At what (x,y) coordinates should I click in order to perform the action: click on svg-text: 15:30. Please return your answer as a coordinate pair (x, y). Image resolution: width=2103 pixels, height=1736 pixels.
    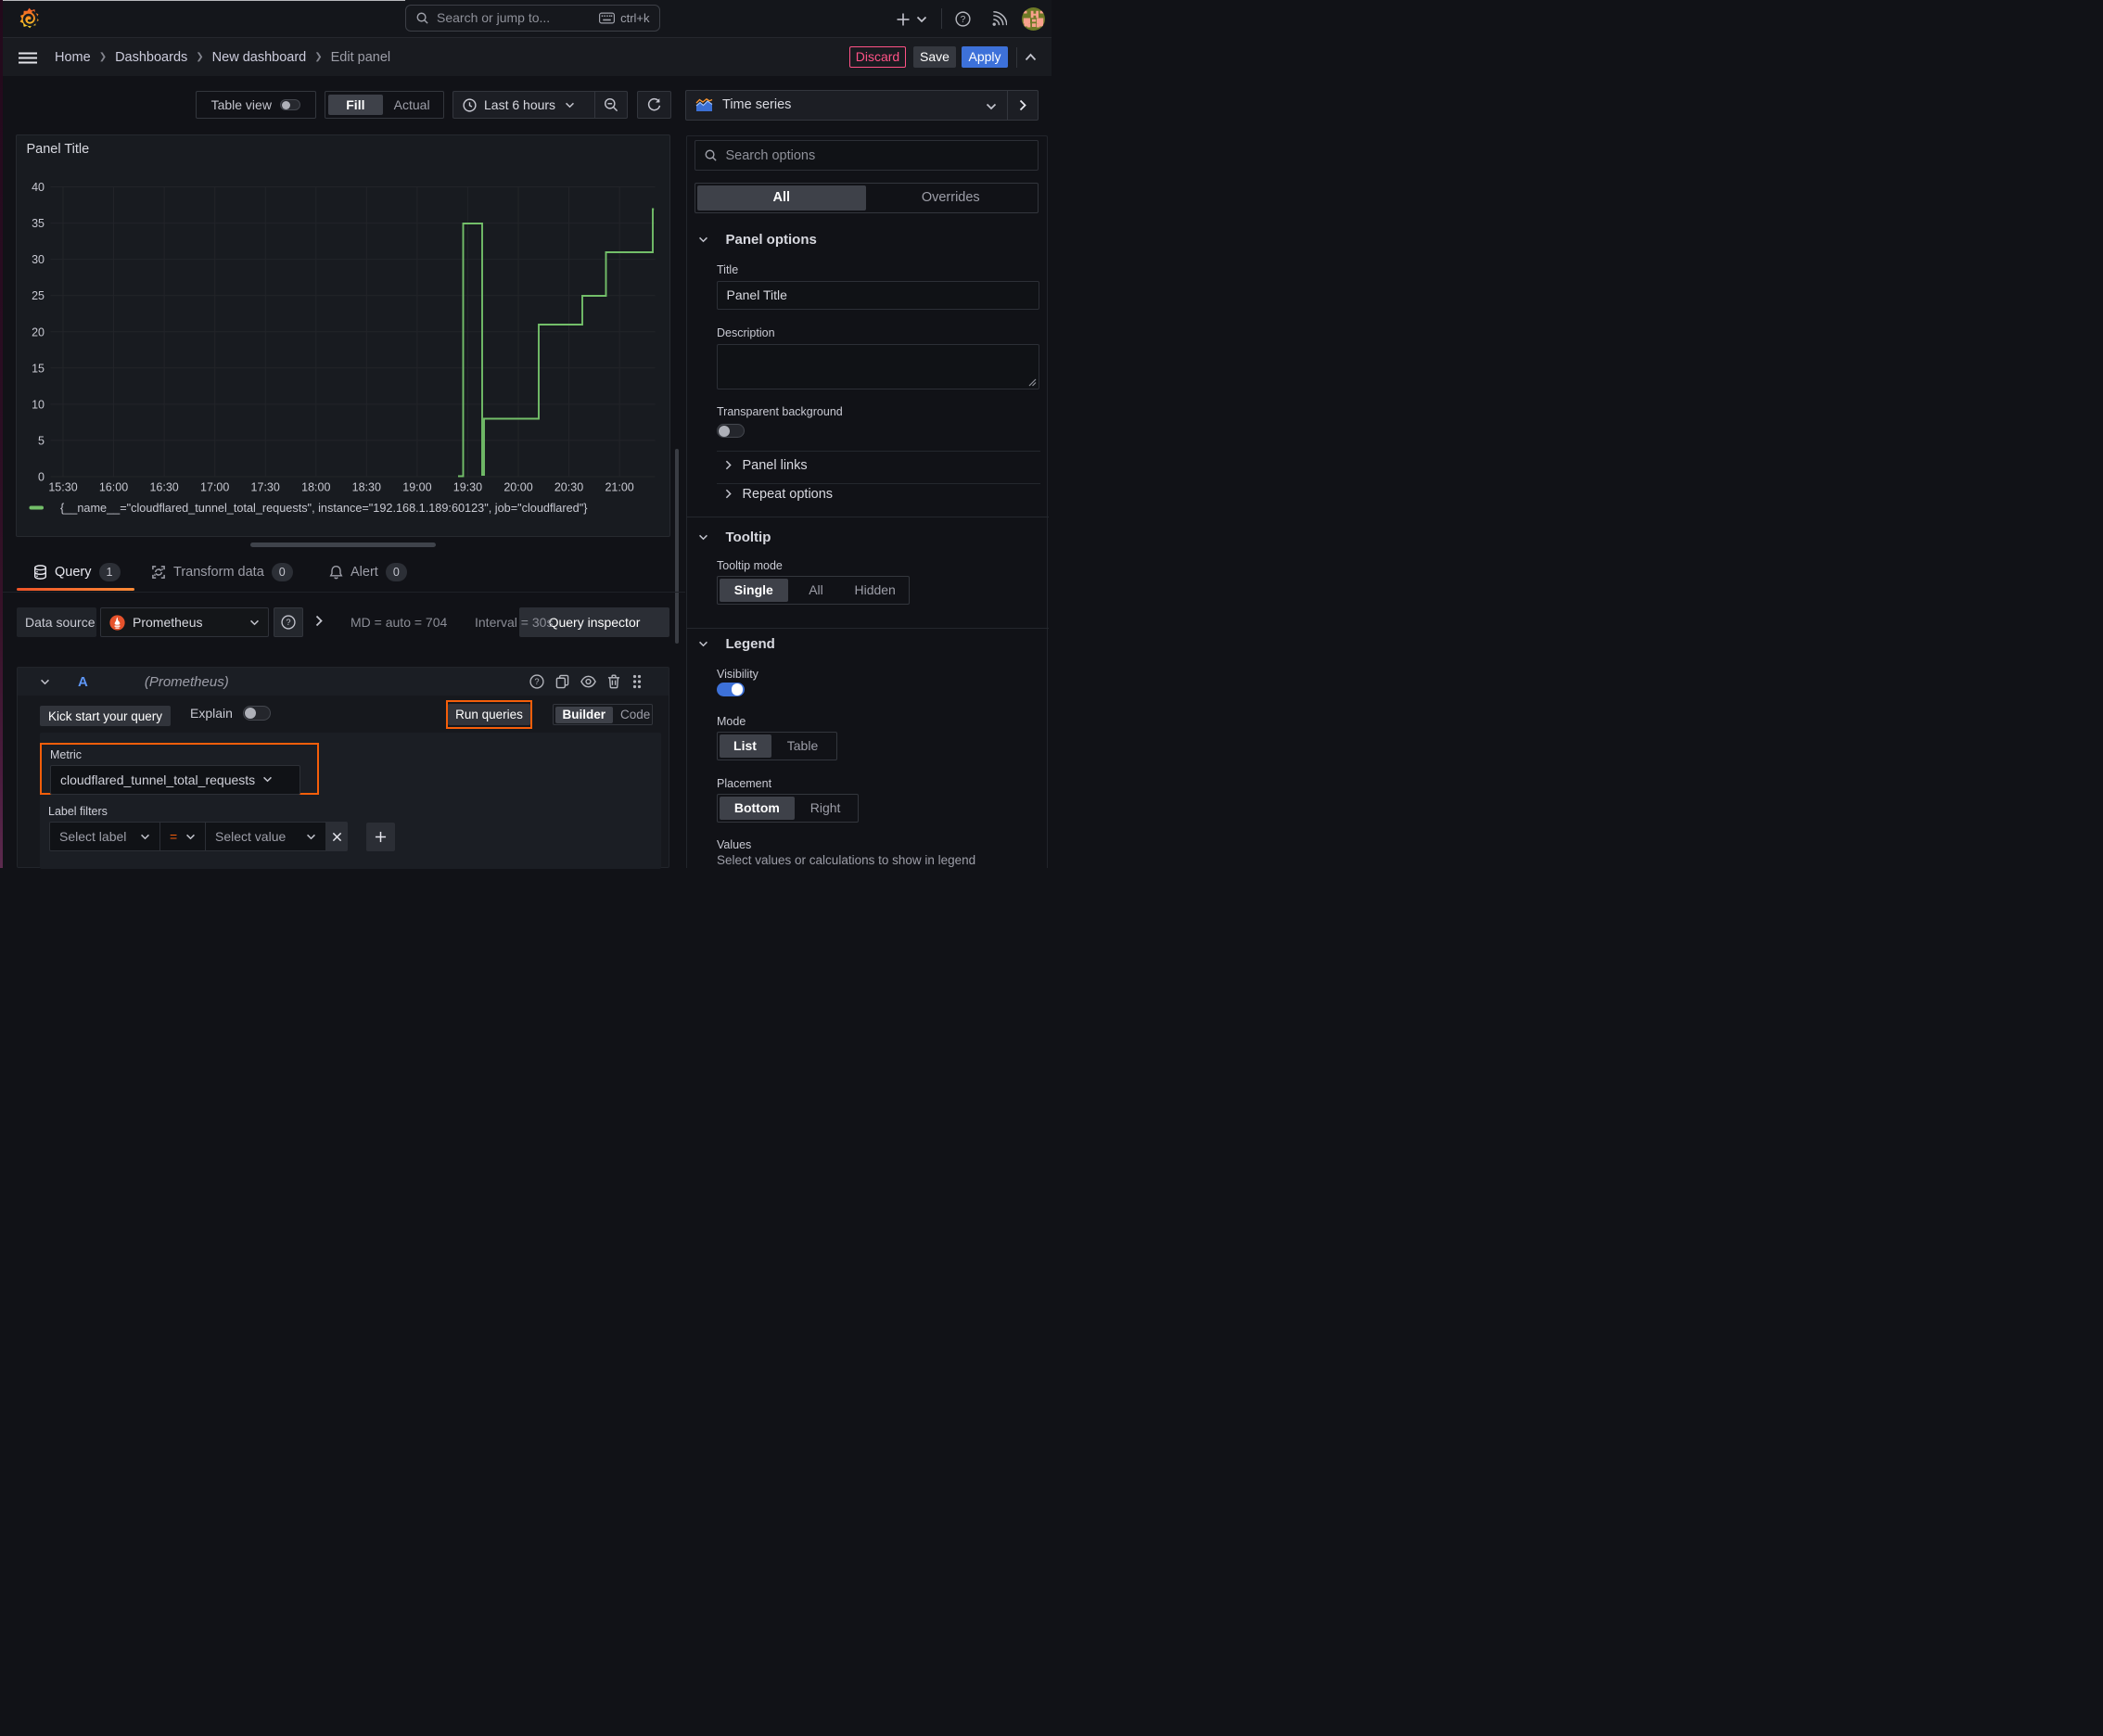
    Looking at the image, I should click on (62, 488).